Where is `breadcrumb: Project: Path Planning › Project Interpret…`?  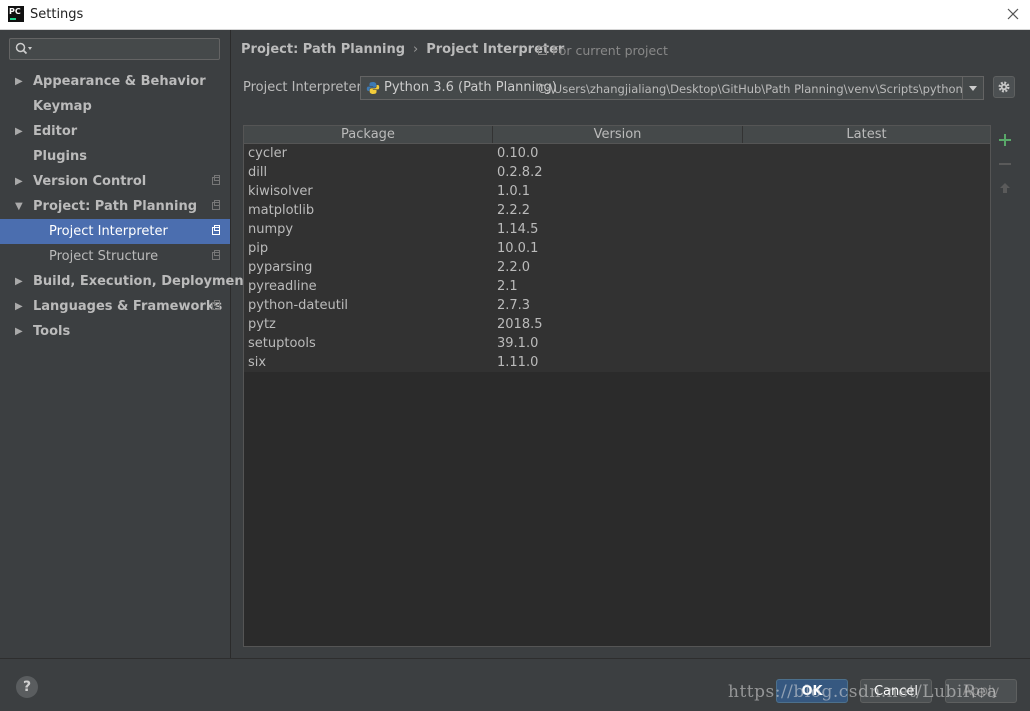 breadcrumb: Project: Path Planning › Project Interpret… is located at coordinates (402, 49).